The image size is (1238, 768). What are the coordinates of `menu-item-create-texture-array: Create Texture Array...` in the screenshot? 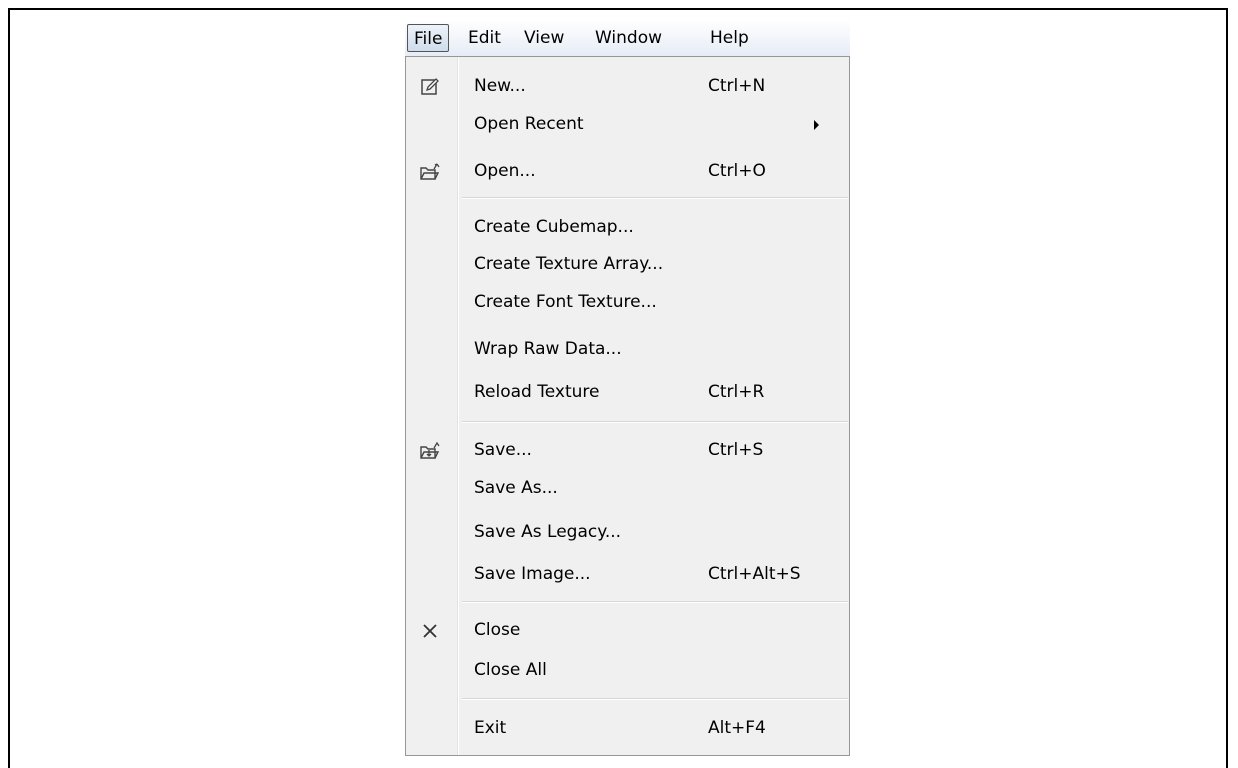 It's located at (627, 264).